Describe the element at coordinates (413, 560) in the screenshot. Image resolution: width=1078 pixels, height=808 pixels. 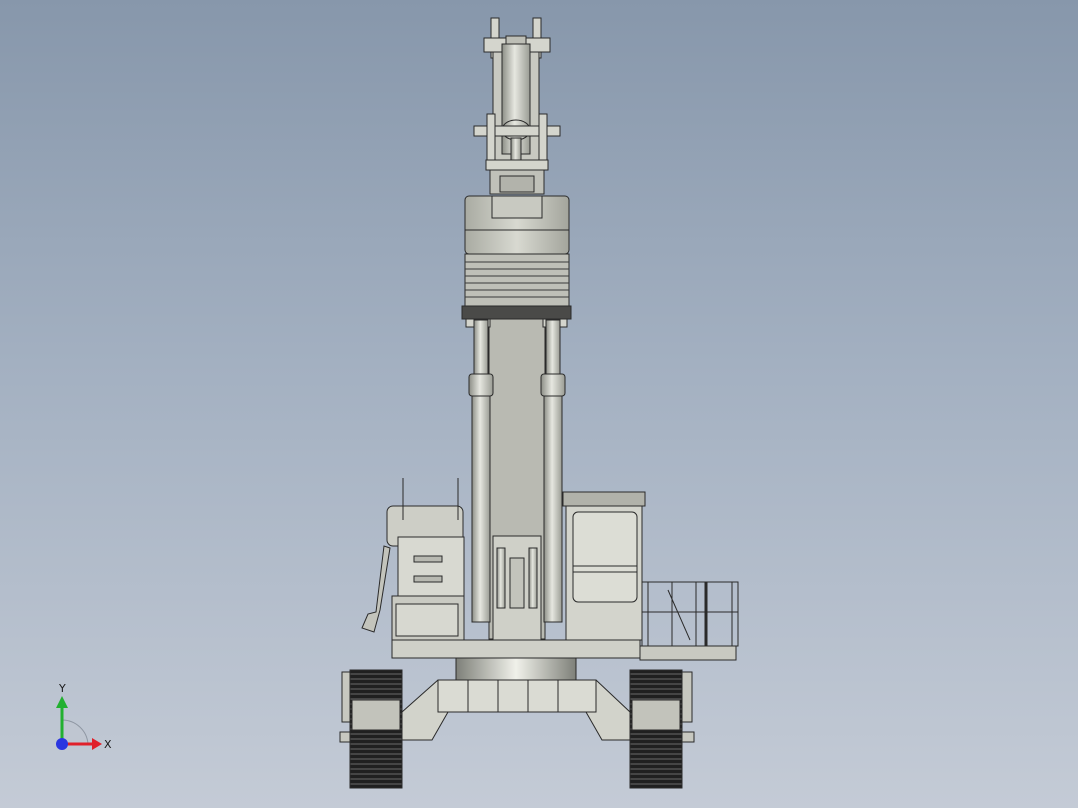
I see `engine-housing` at that location.